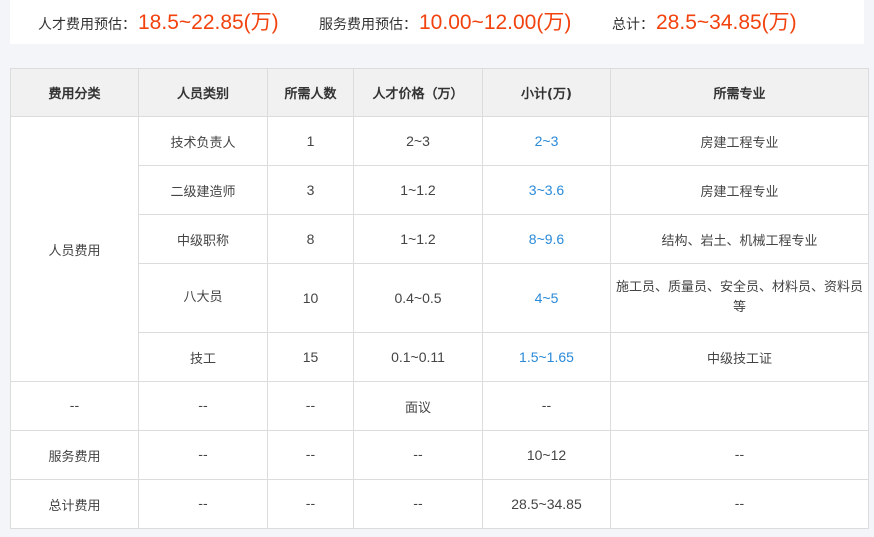 This screenshot has width=874, height=537. Describe the element at coordinates (418, 141) in the screenshot. I see `price-cell: 2~3` at that location.